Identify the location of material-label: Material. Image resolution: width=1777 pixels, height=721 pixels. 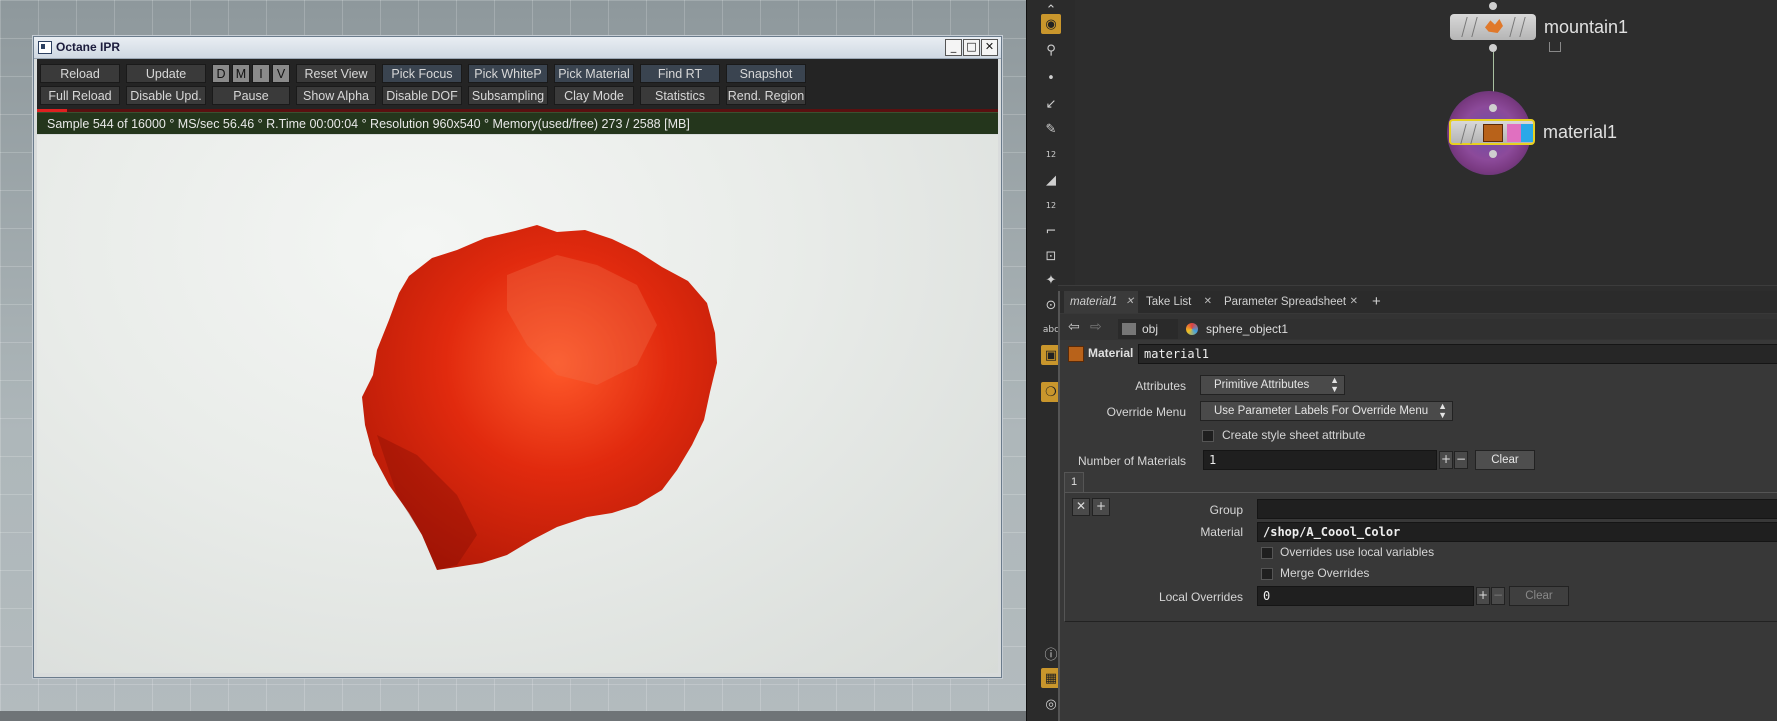
(1221, 532).